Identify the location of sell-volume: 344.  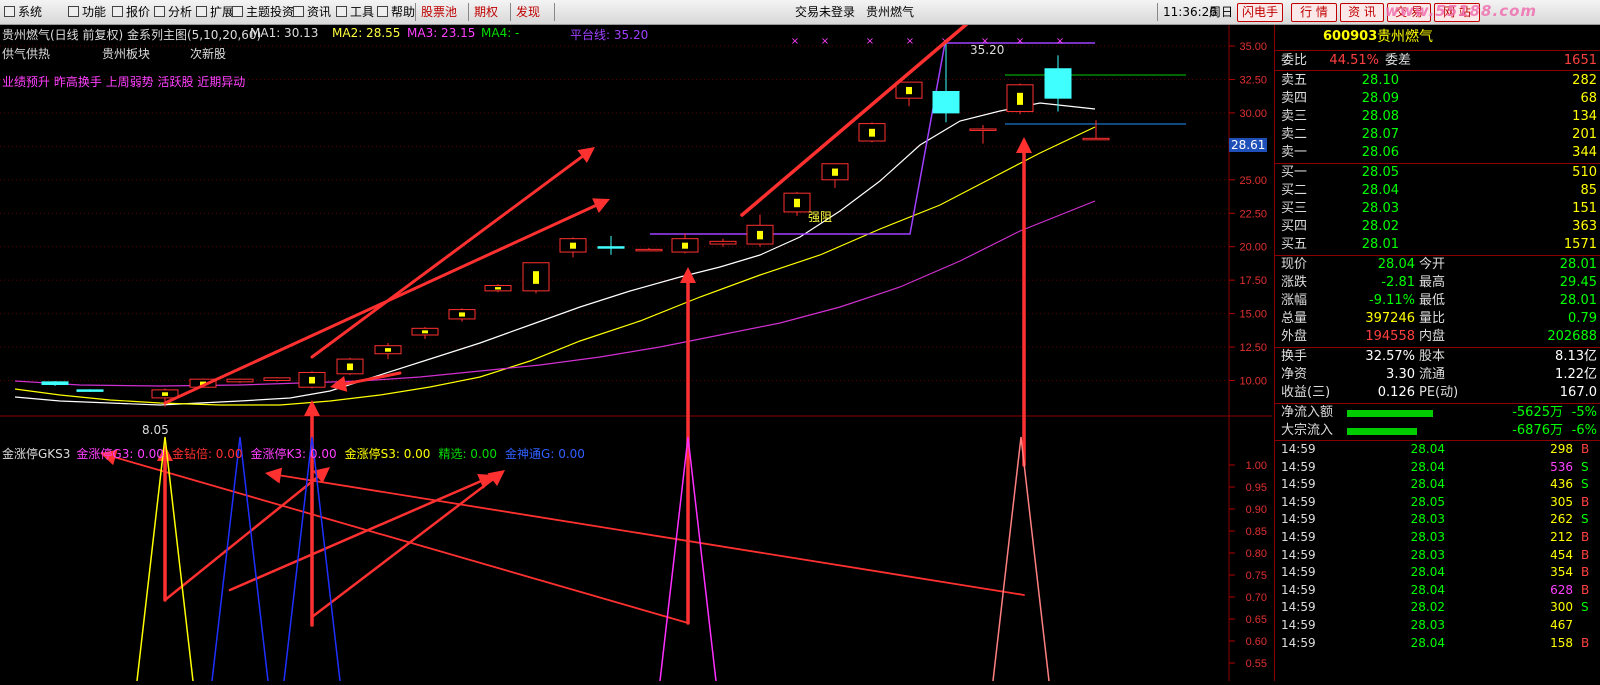
(1584, 152).